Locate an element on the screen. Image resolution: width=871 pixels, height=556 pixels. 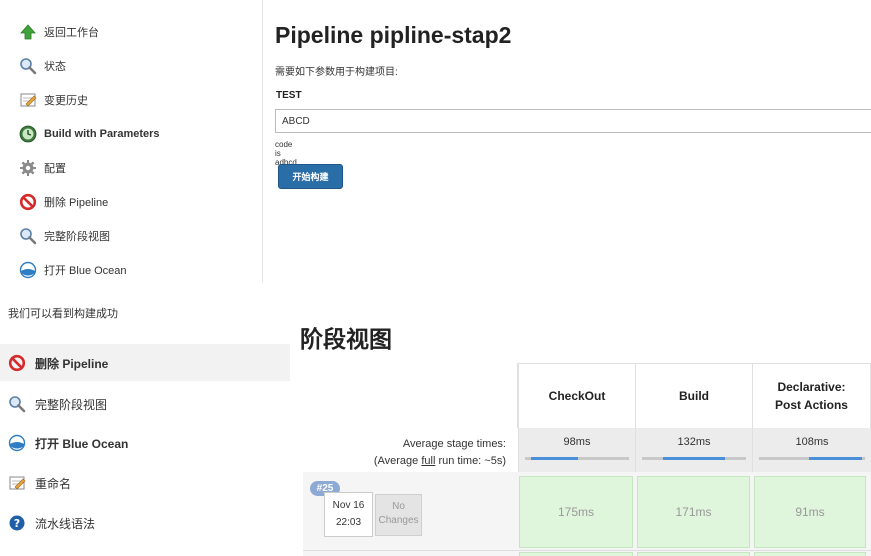
parameter-help-text: code is adbcd is located at coordinates (286, 153).